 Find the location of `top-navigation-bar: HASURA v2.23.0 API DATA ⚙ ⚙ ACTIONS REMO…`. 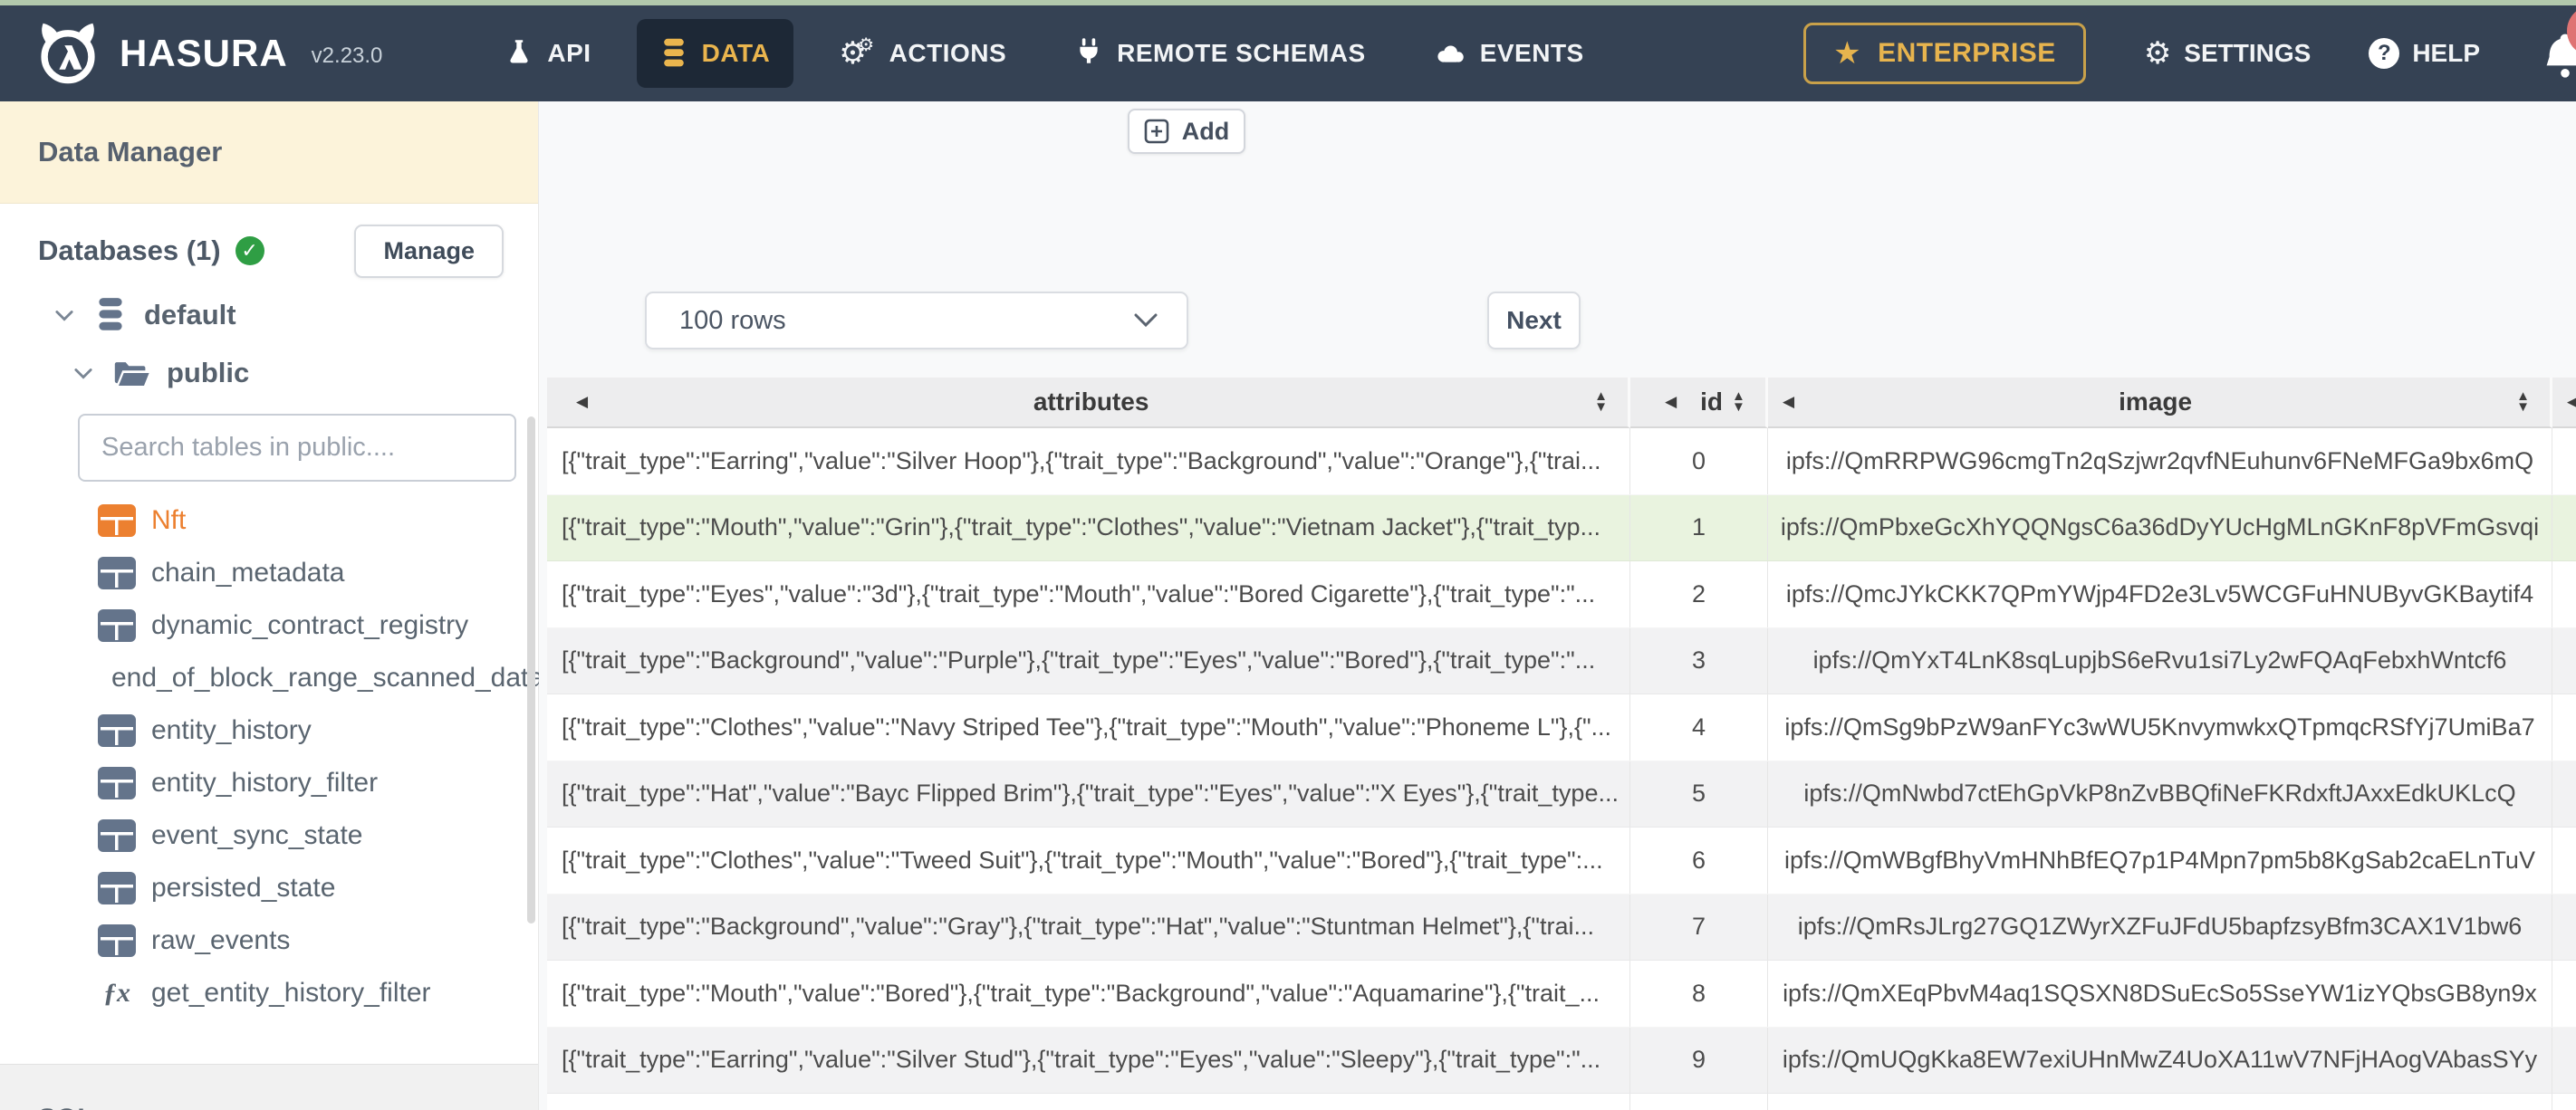

top-navigation-bar: HASURA v2.23.0 API DATA ⚙ ⚙ ACTIONS REMO… is located at coordinates (1288, 53).